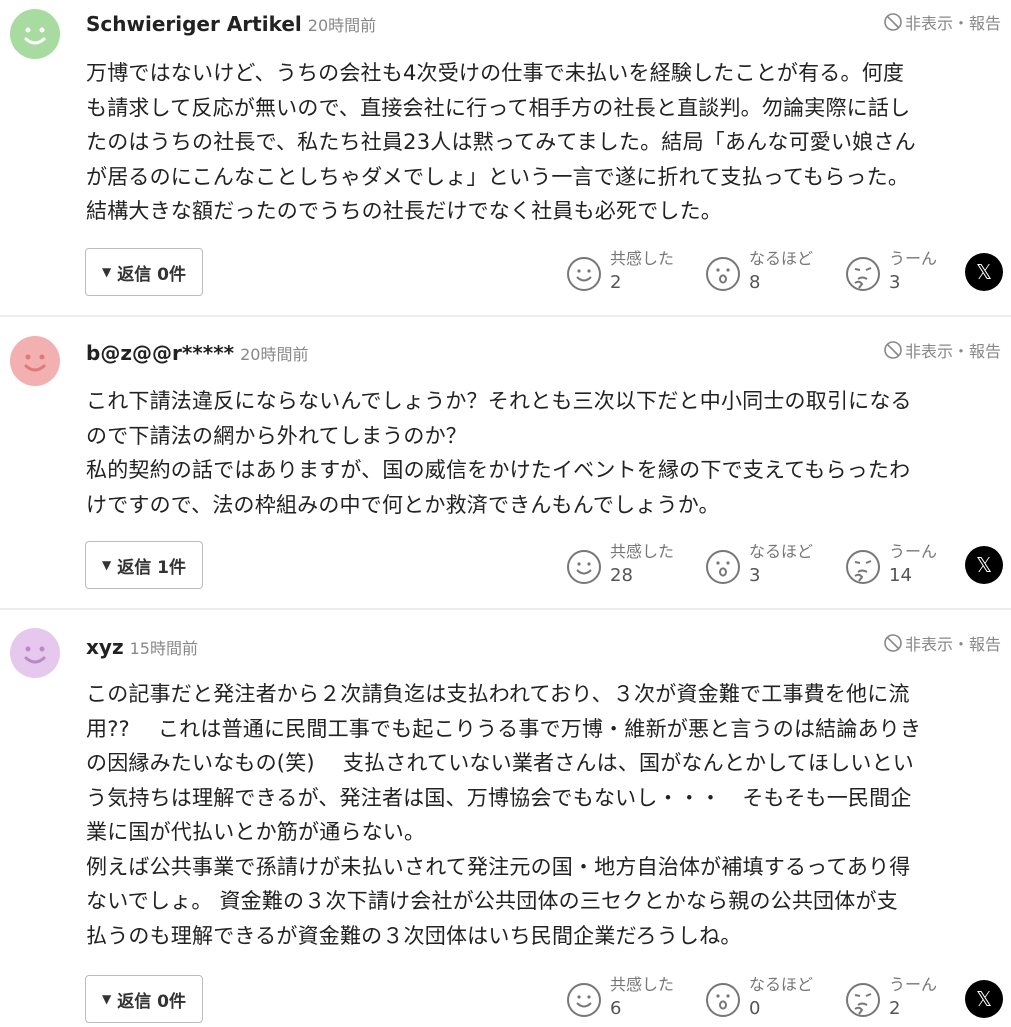  I want to click on comment-author: Schwieriger Artikel 20時間前, so click(231, 24).